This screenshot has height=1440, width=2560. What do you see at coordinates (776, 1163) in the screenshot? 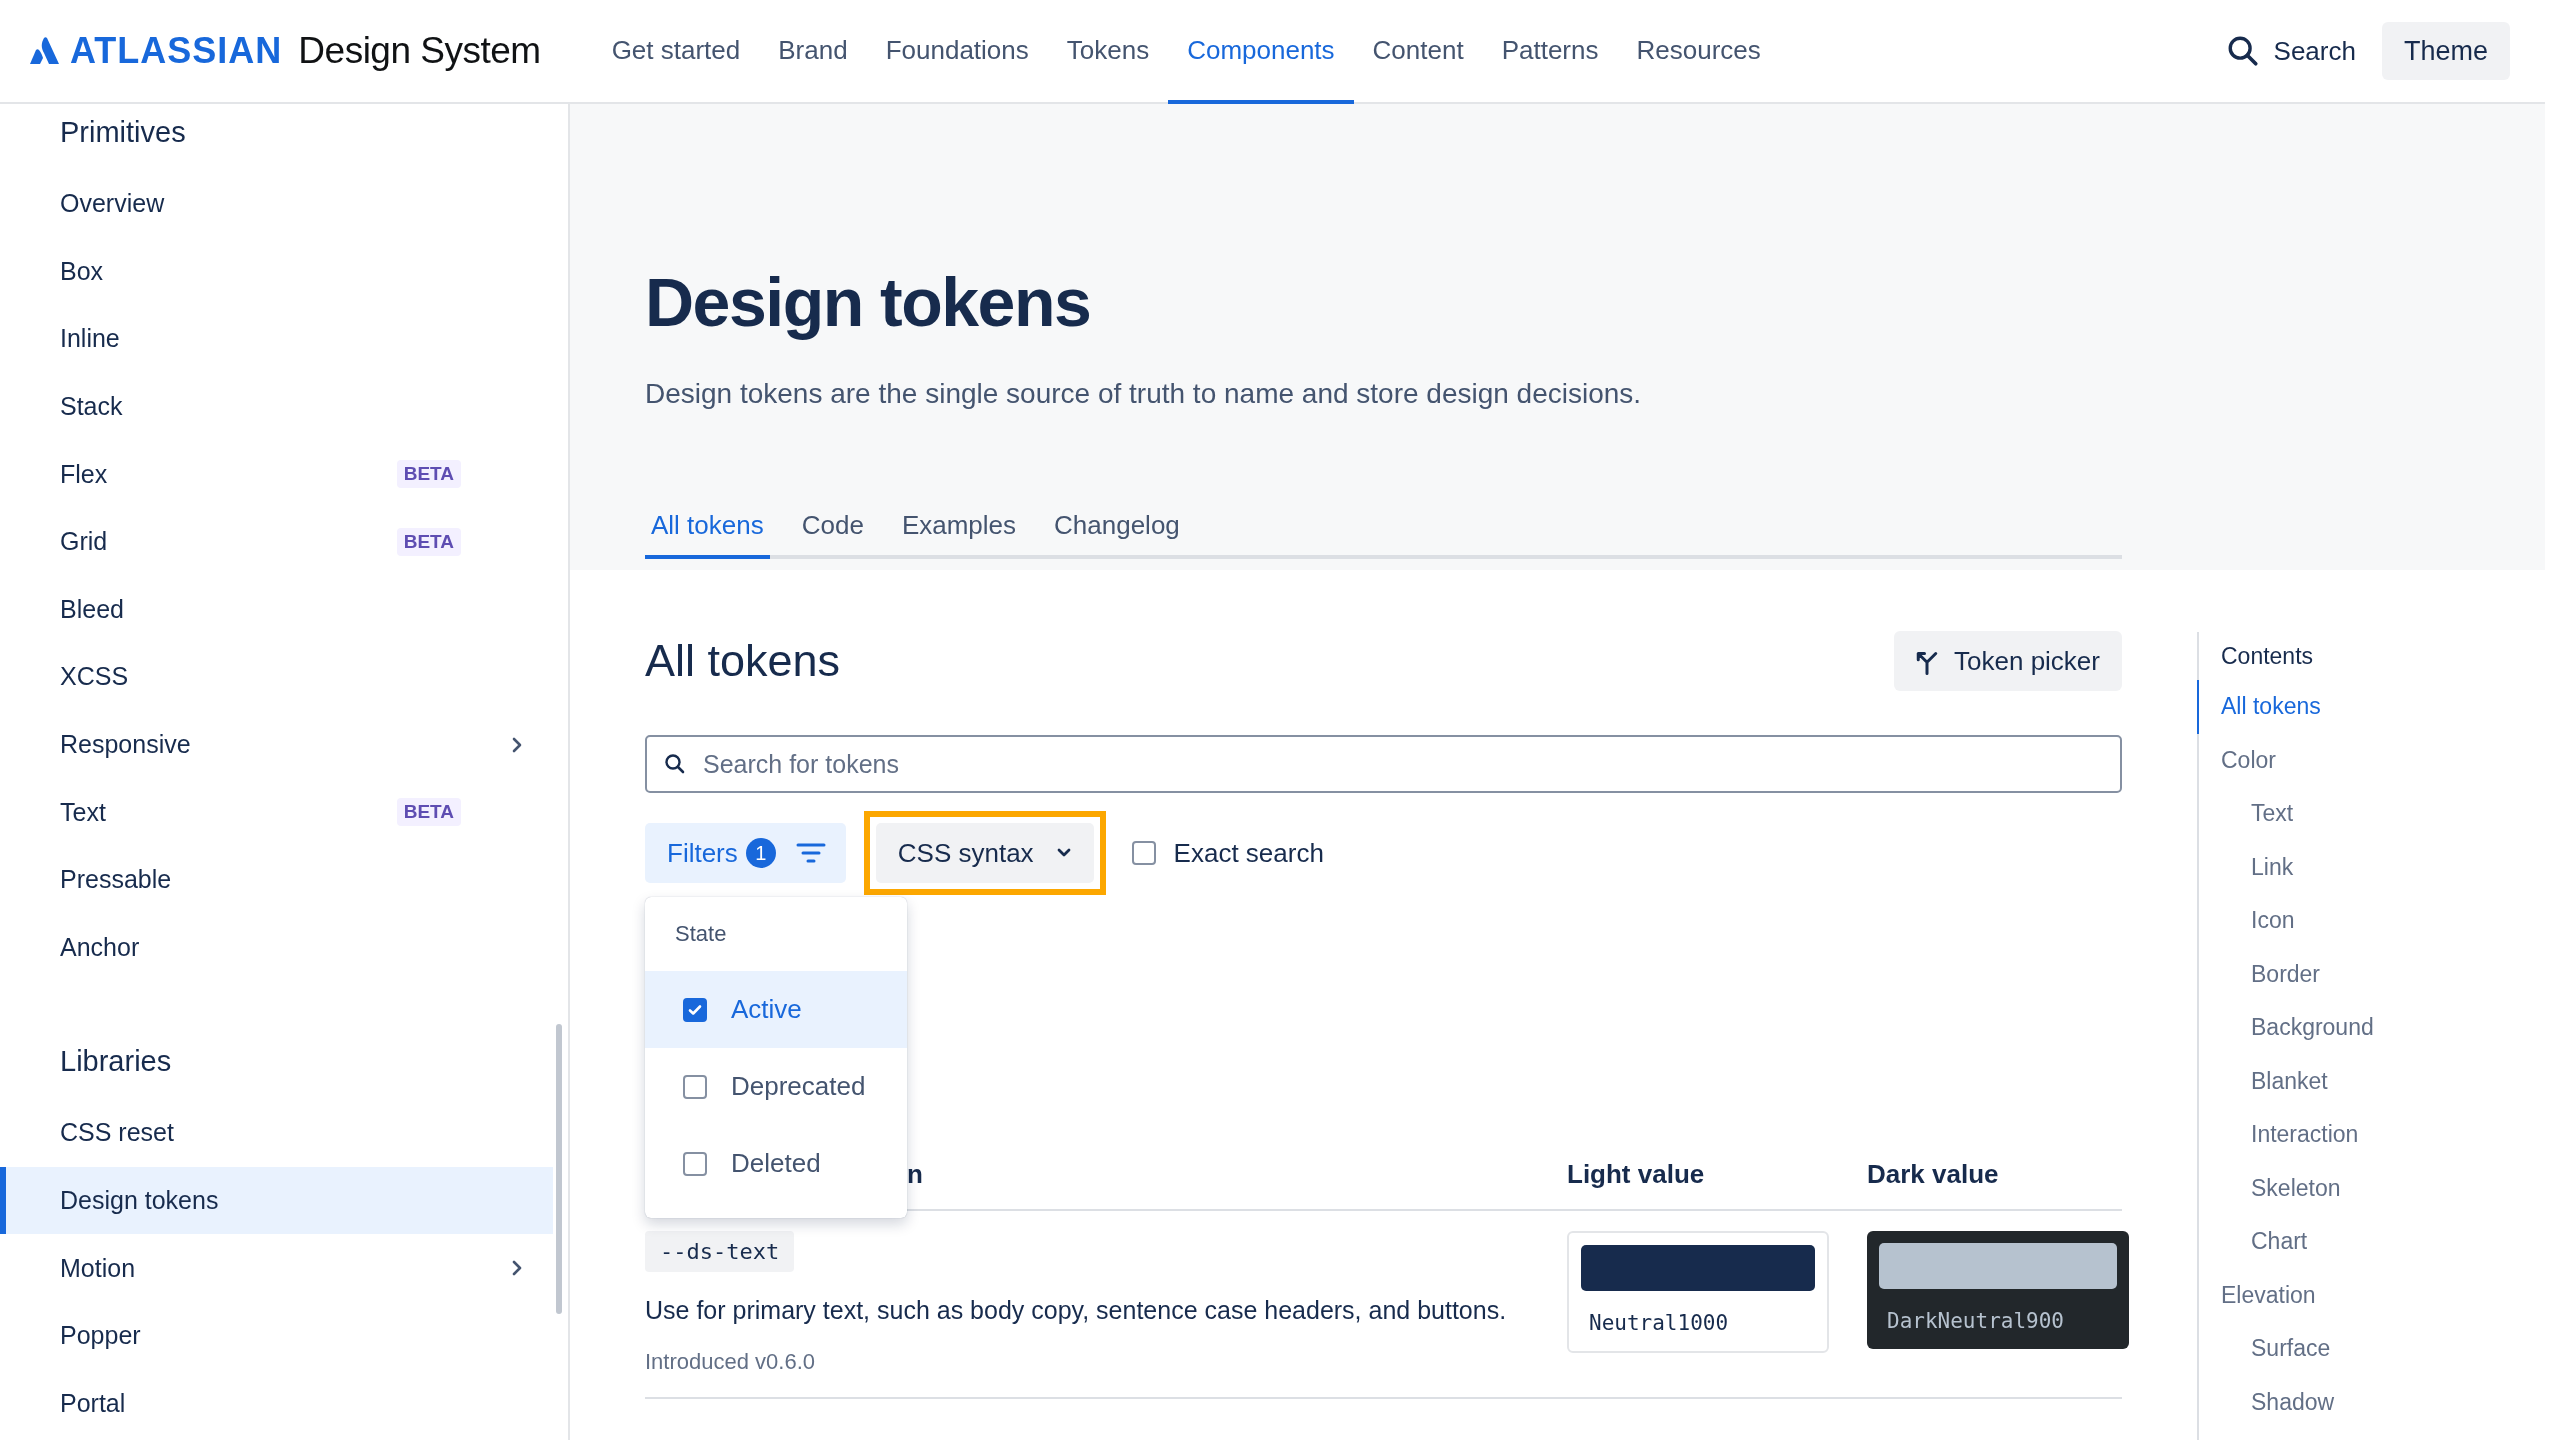
I see `menu-option: Deleted` at bounding box center [776, 1163].